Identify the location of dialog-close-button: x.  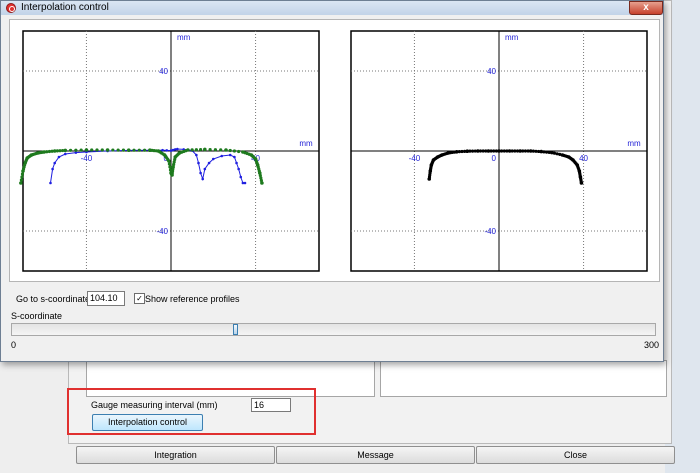
(646, 8).